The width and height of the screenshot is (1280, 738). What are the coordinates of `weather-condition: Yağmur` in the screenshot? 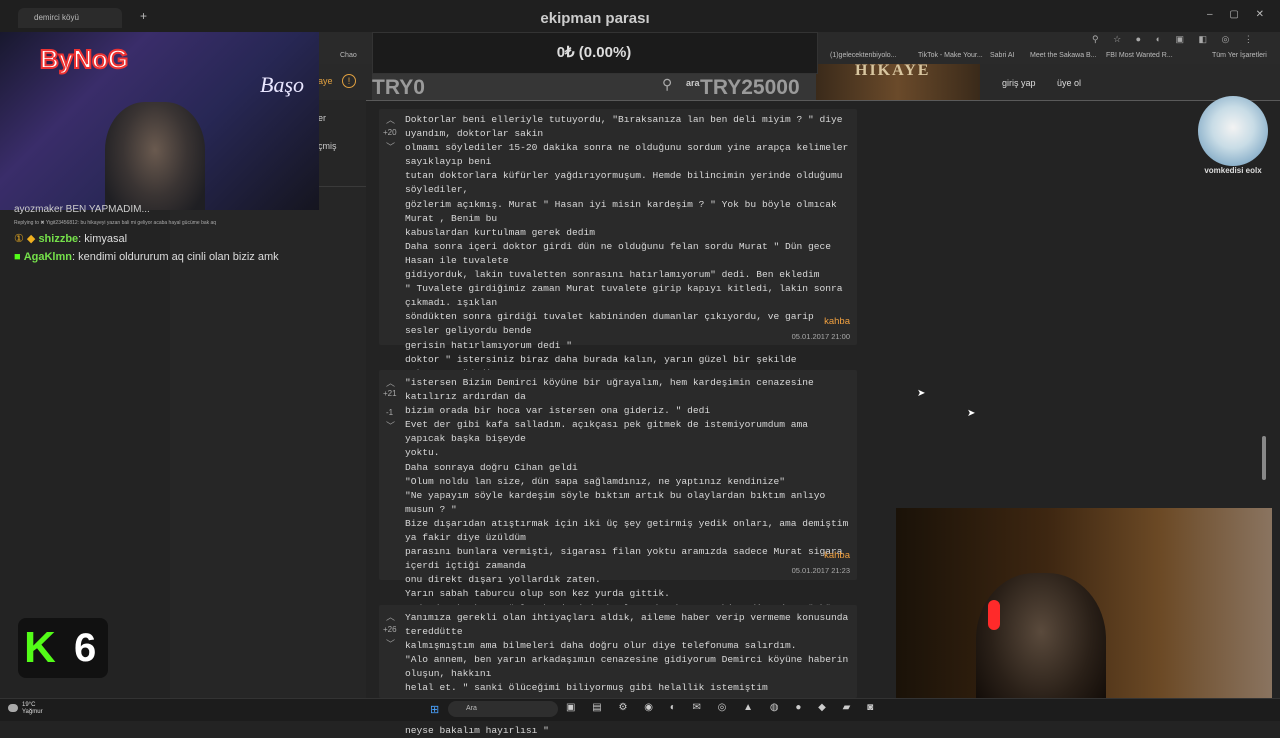 It's located at (32, 712).